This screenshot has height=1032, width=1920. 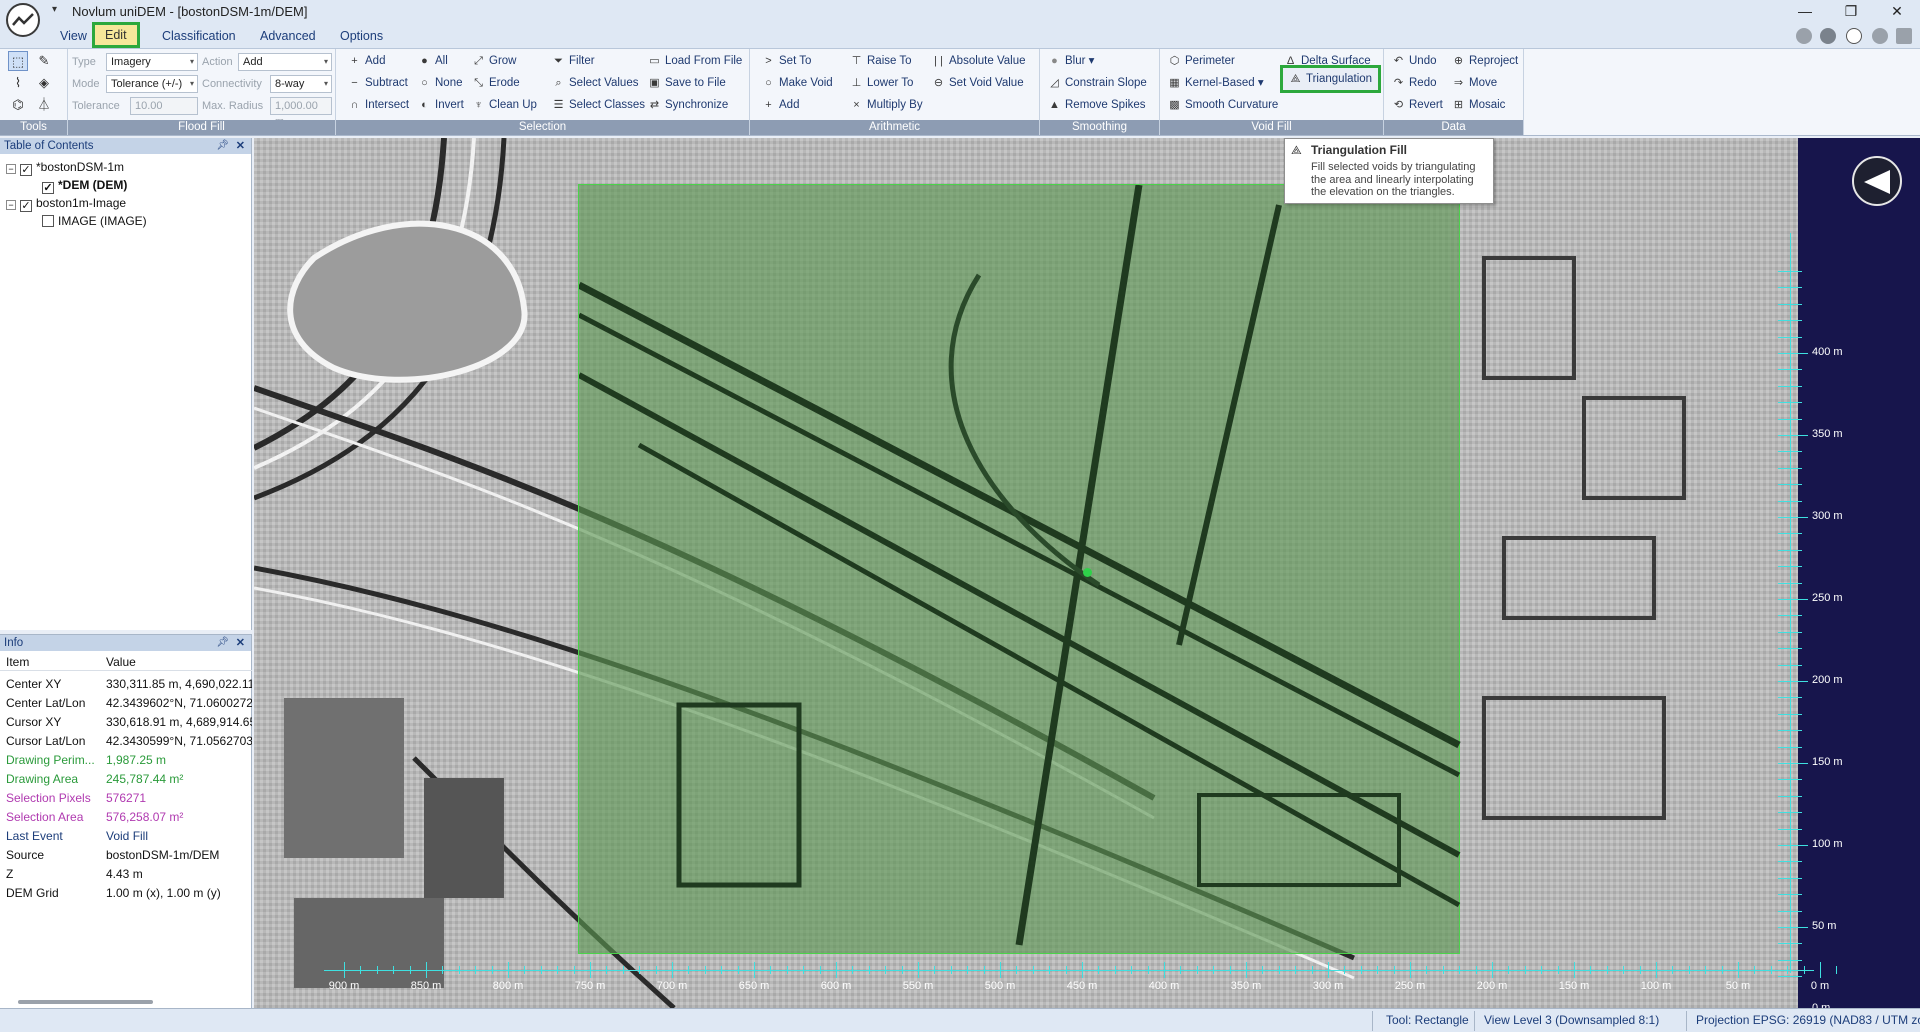 What do you see at coordinates (978, 61) in the screenshot?
I see `absolute-value-button: | | Absolute Value` at bounding box center [978, 61].